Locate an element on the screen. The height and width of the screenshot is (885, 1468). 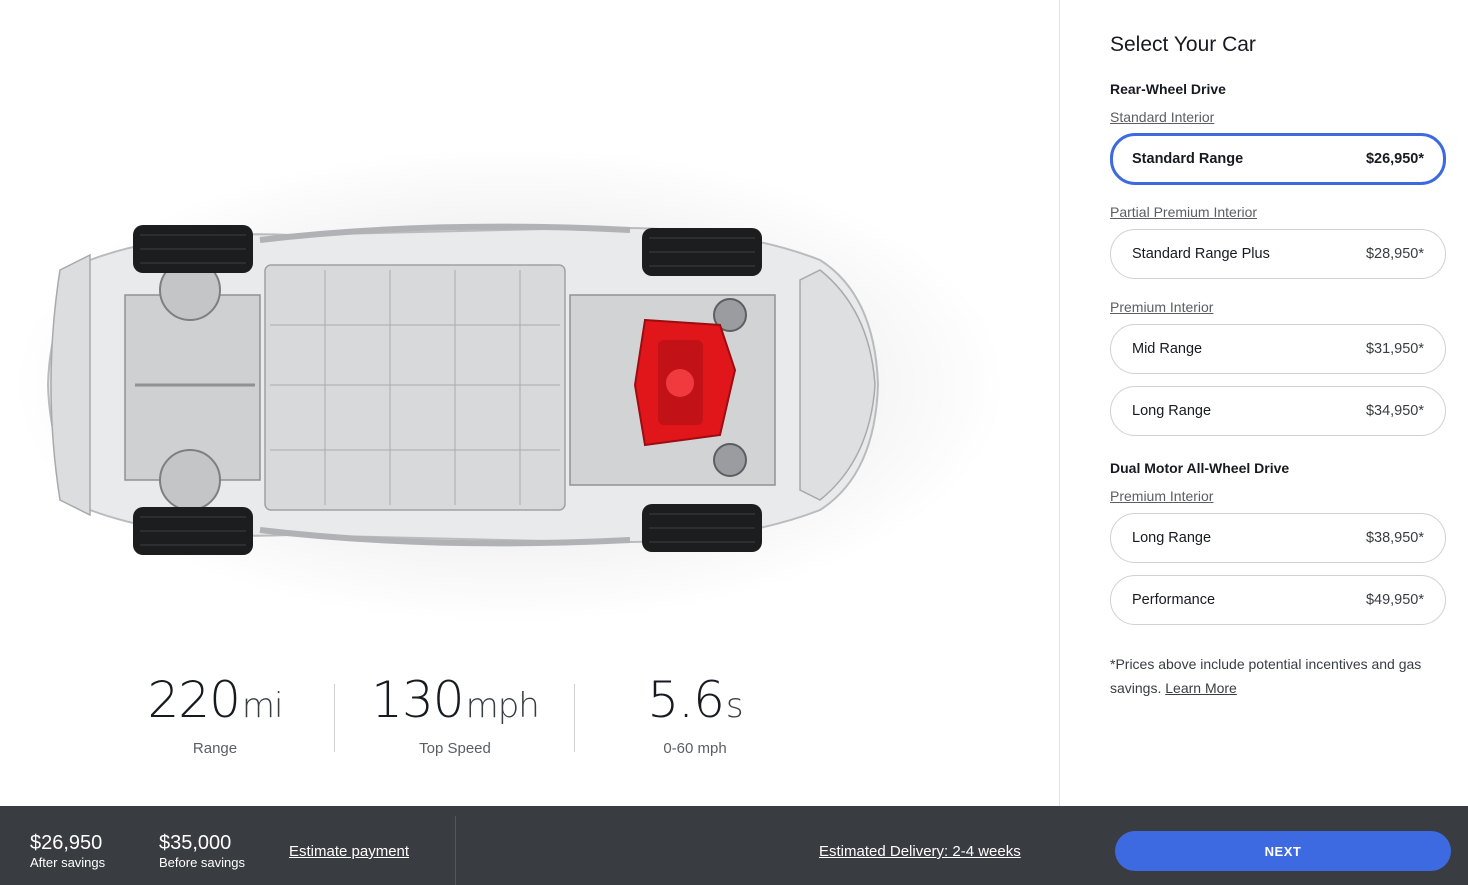
spec-top-speed-value: 130 is located at coordinates (417, 700).